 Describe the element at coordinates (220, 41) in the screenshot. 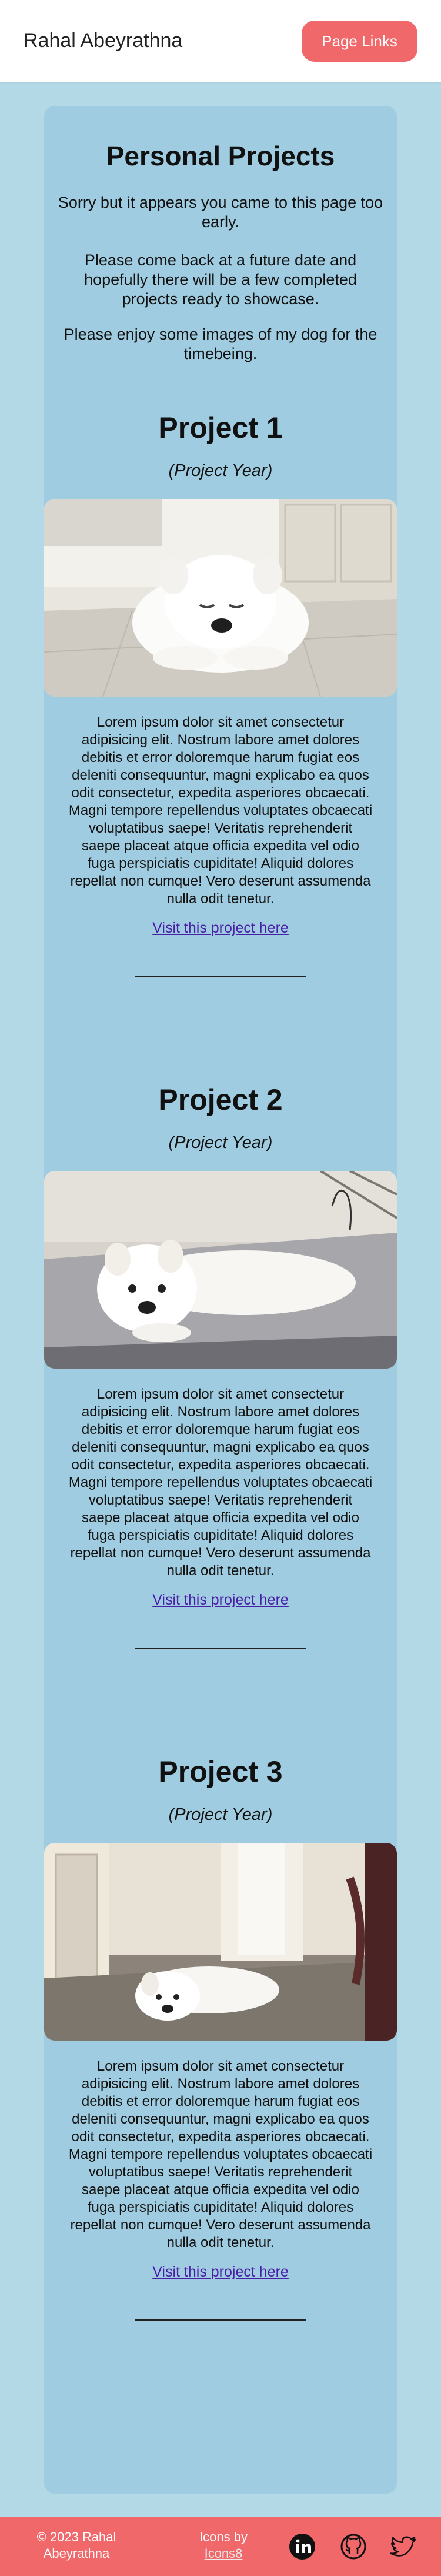

I see `site-header: Rahal Abeyrathna Page Links` at that location.